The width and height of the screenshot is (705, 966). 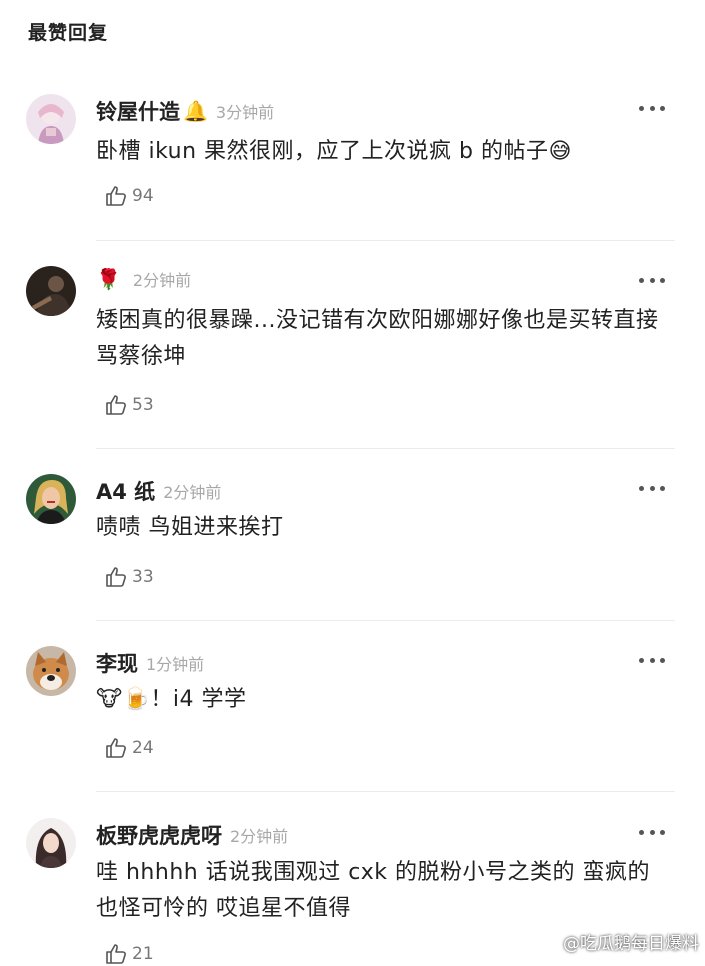 What do you see at coordinates (125, 491) in the screenshot?
I see `username: A4 纸` at bounding box center [125, 491].